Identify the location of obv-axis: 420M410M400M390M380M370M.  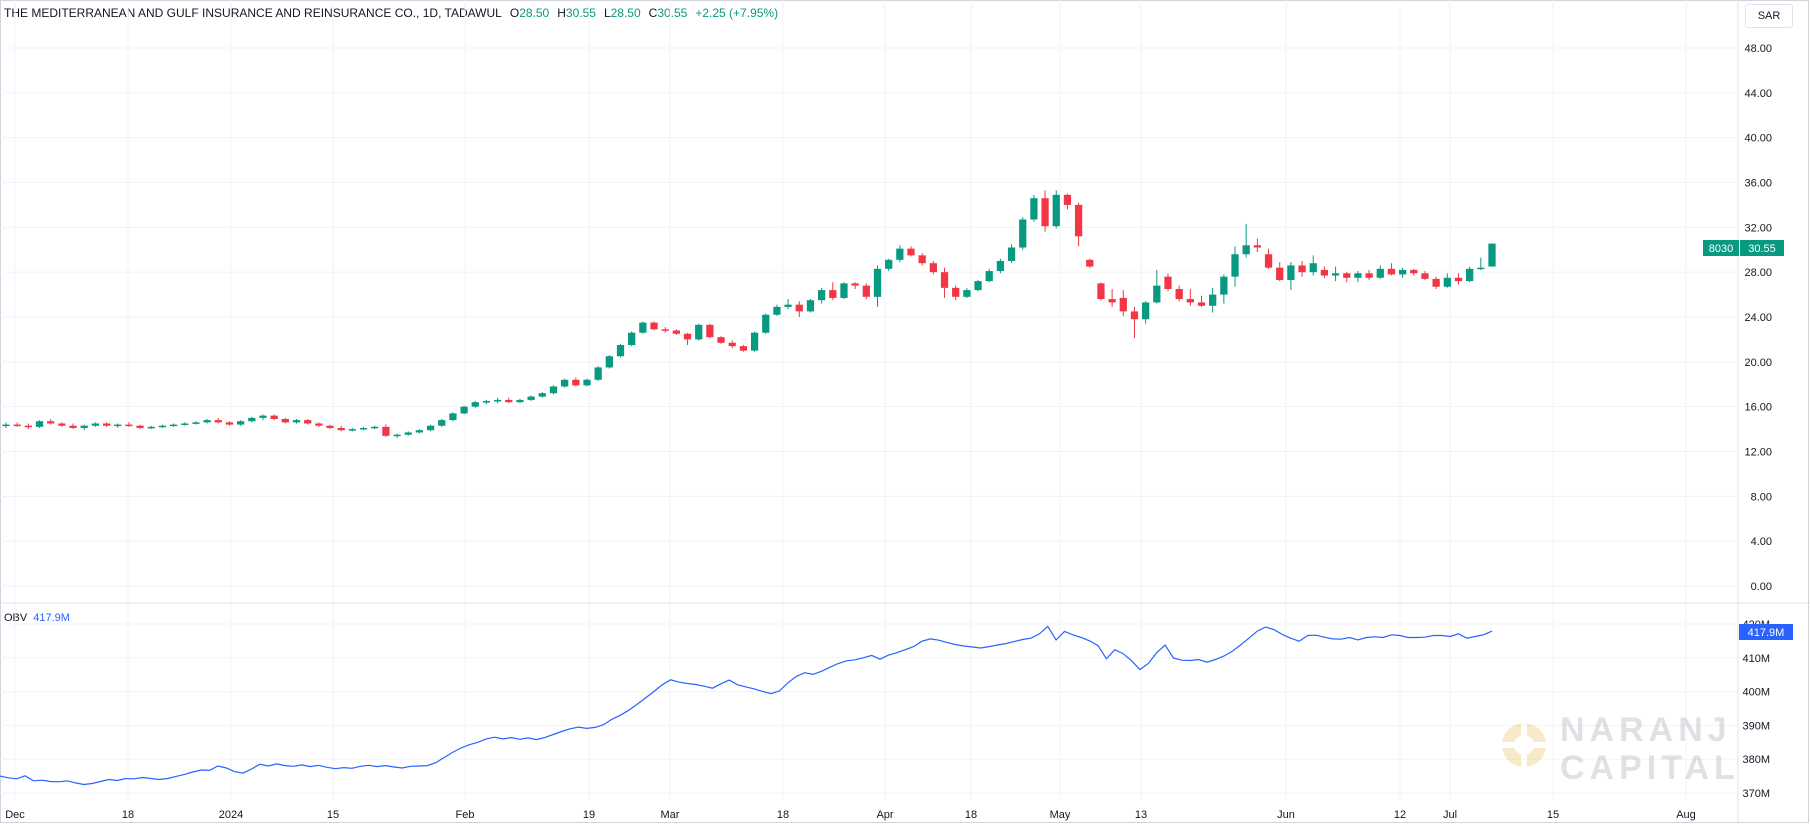
(1756, 709).